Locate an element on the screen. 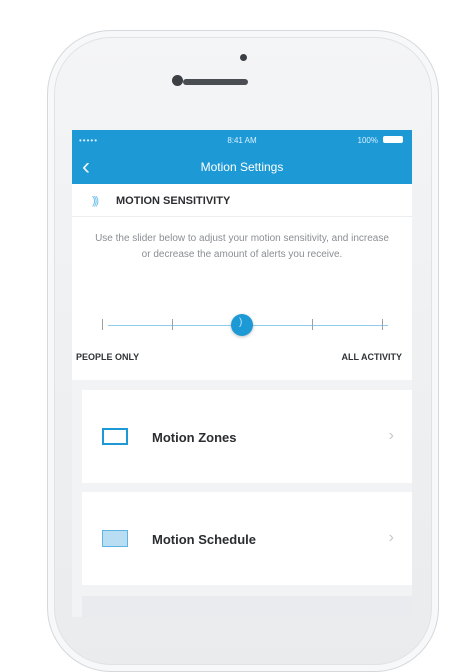 This screenshot has height=672, width=475. motion-schedule-label: Motion Schedule is located at coordinates (204, 539).